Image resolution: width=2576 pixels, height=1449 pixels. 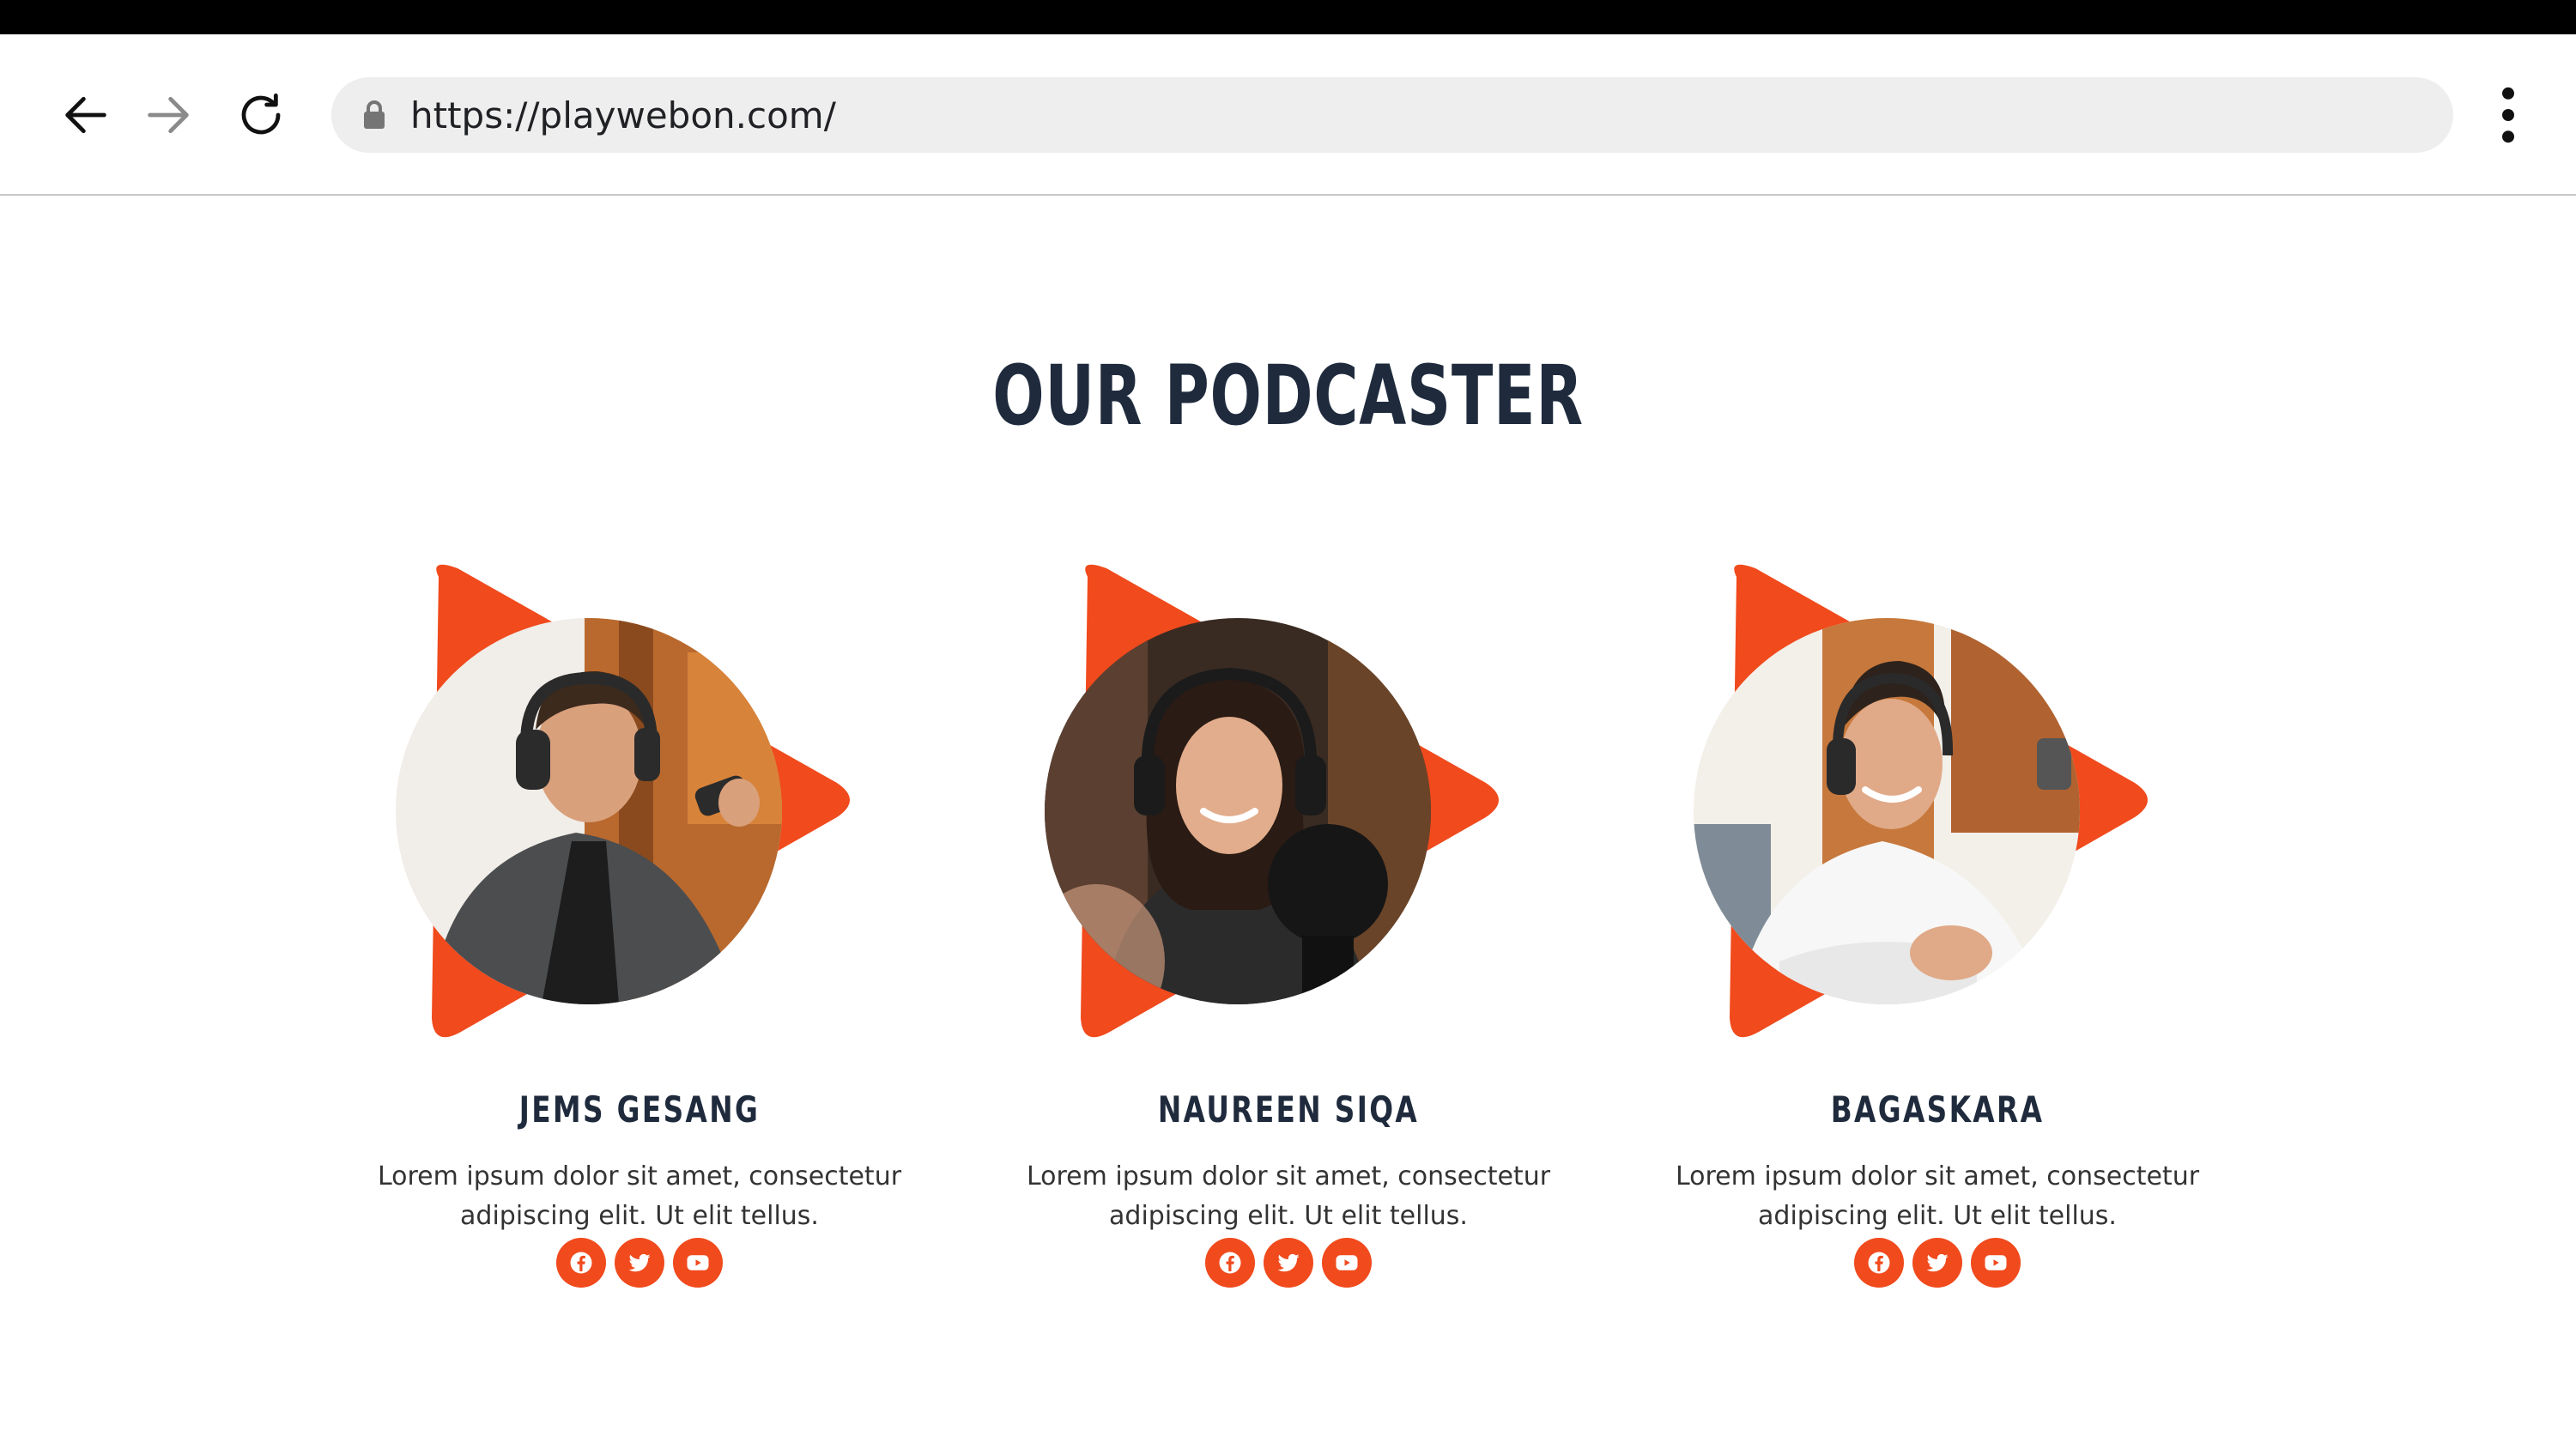 I want to click on podcaster-name: NAUREEN SIQA, so click(x=1288, y=1109).